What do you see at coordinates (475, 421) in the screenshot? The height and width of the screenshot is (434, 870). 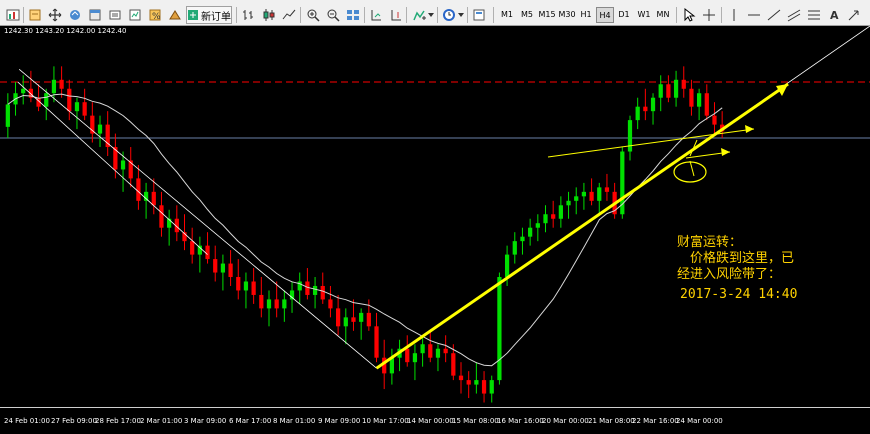 I see `x-tick: 15 Mar 08:00` at bounding box center [475, 421].